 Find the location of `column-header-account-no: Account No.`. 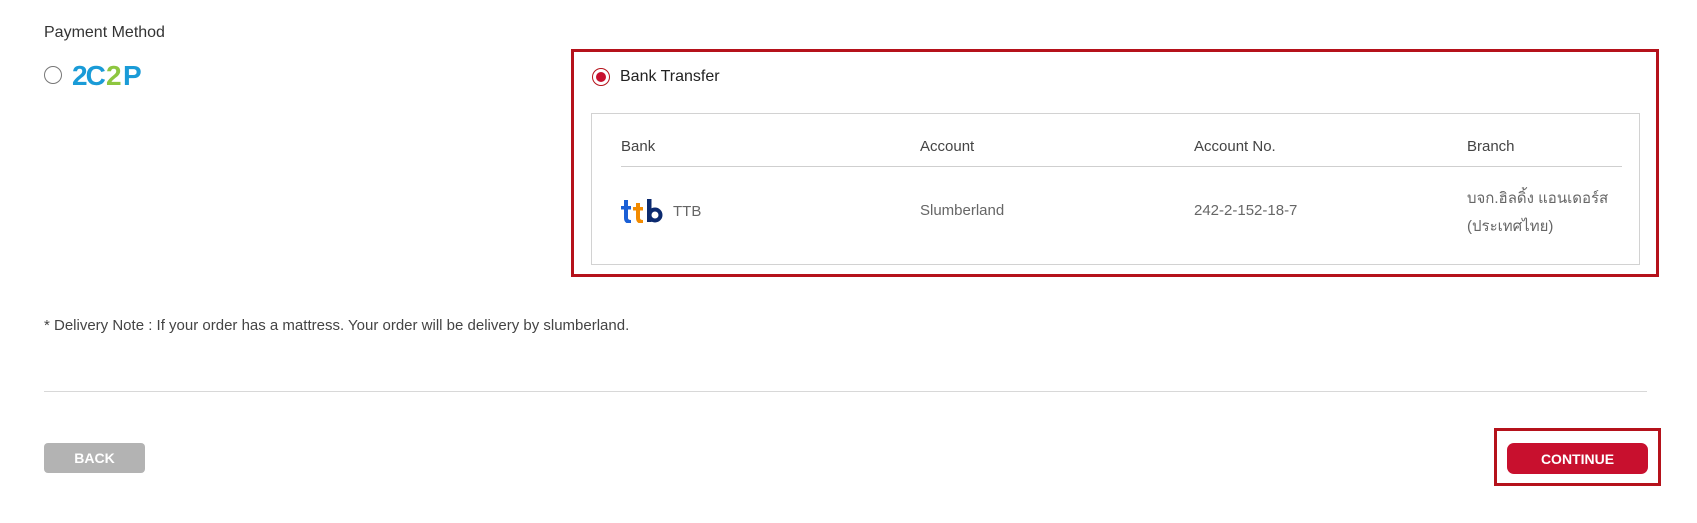

column-header-account-no: Account No. is located at coordinates (1235, 146).